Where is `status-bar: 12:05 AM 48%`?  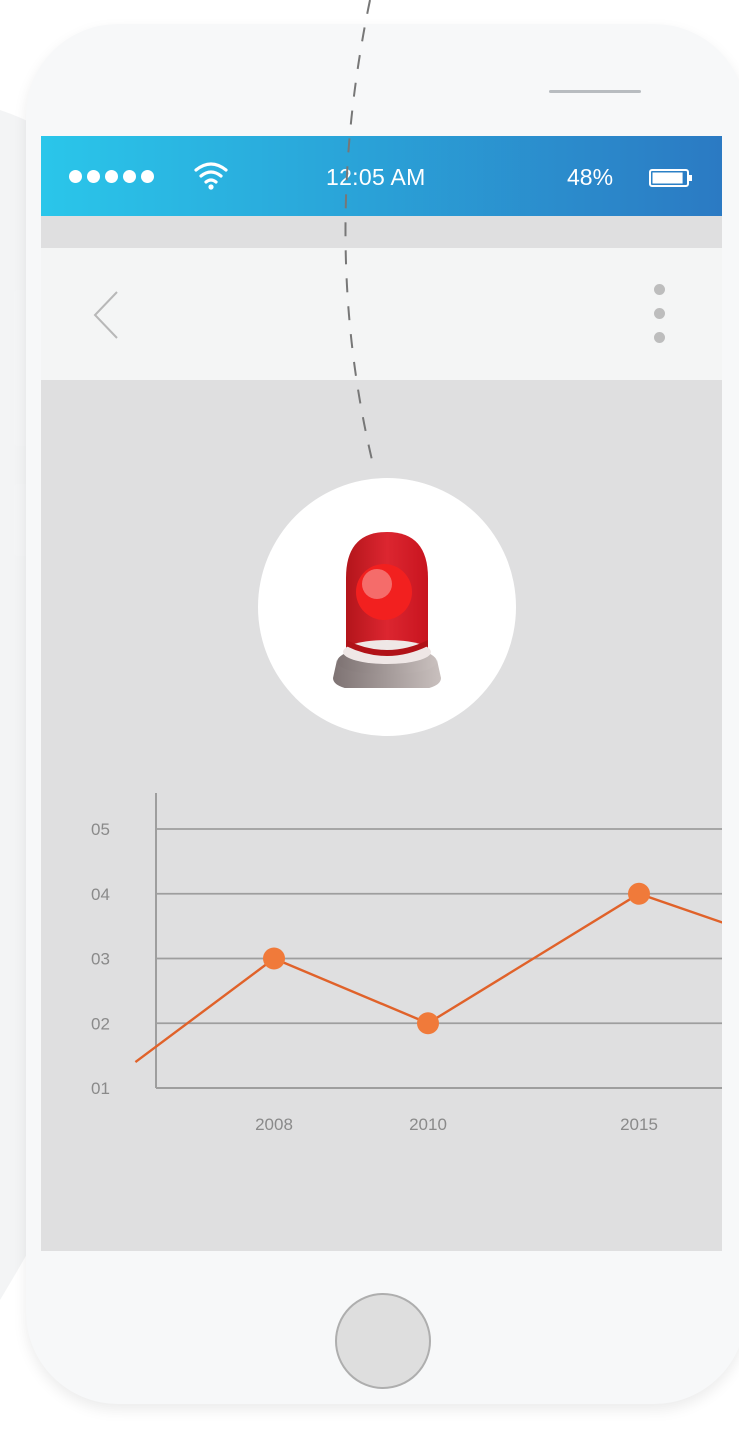 status-bar: 12:05 AM 48% is located at coordinates (381, 176).